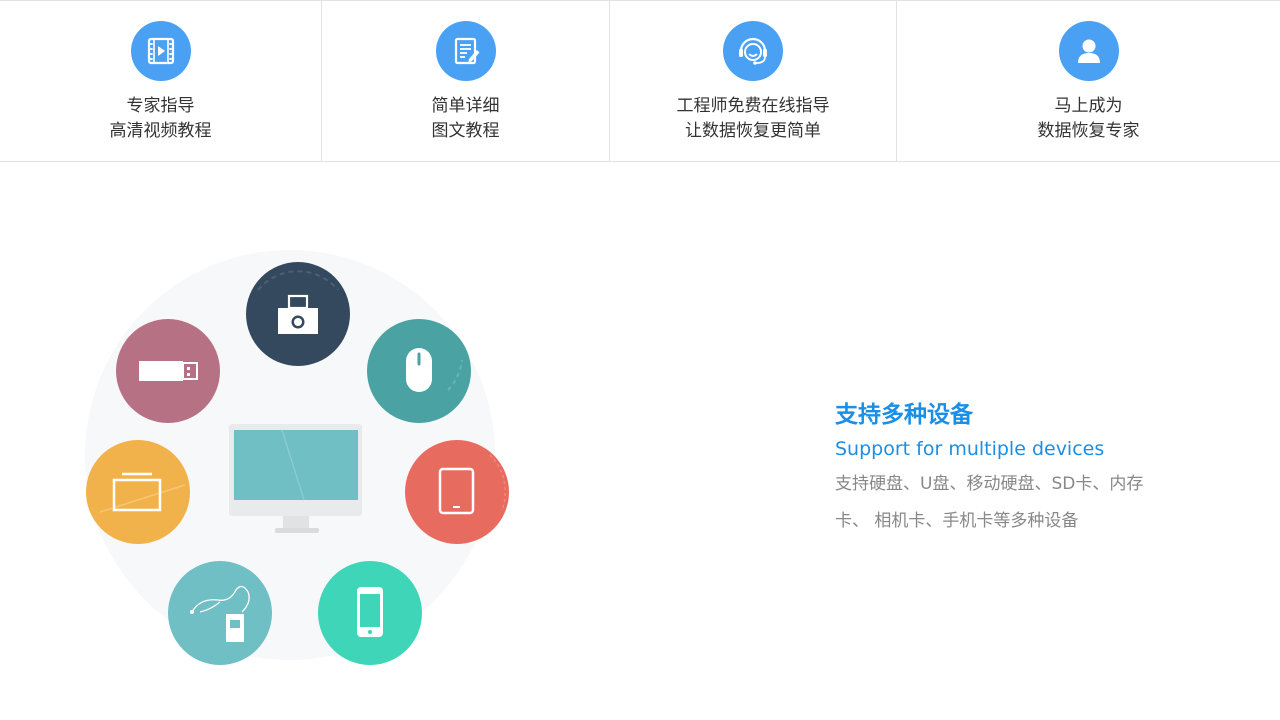  I want to click on tablet-icon, so click(457, 492).